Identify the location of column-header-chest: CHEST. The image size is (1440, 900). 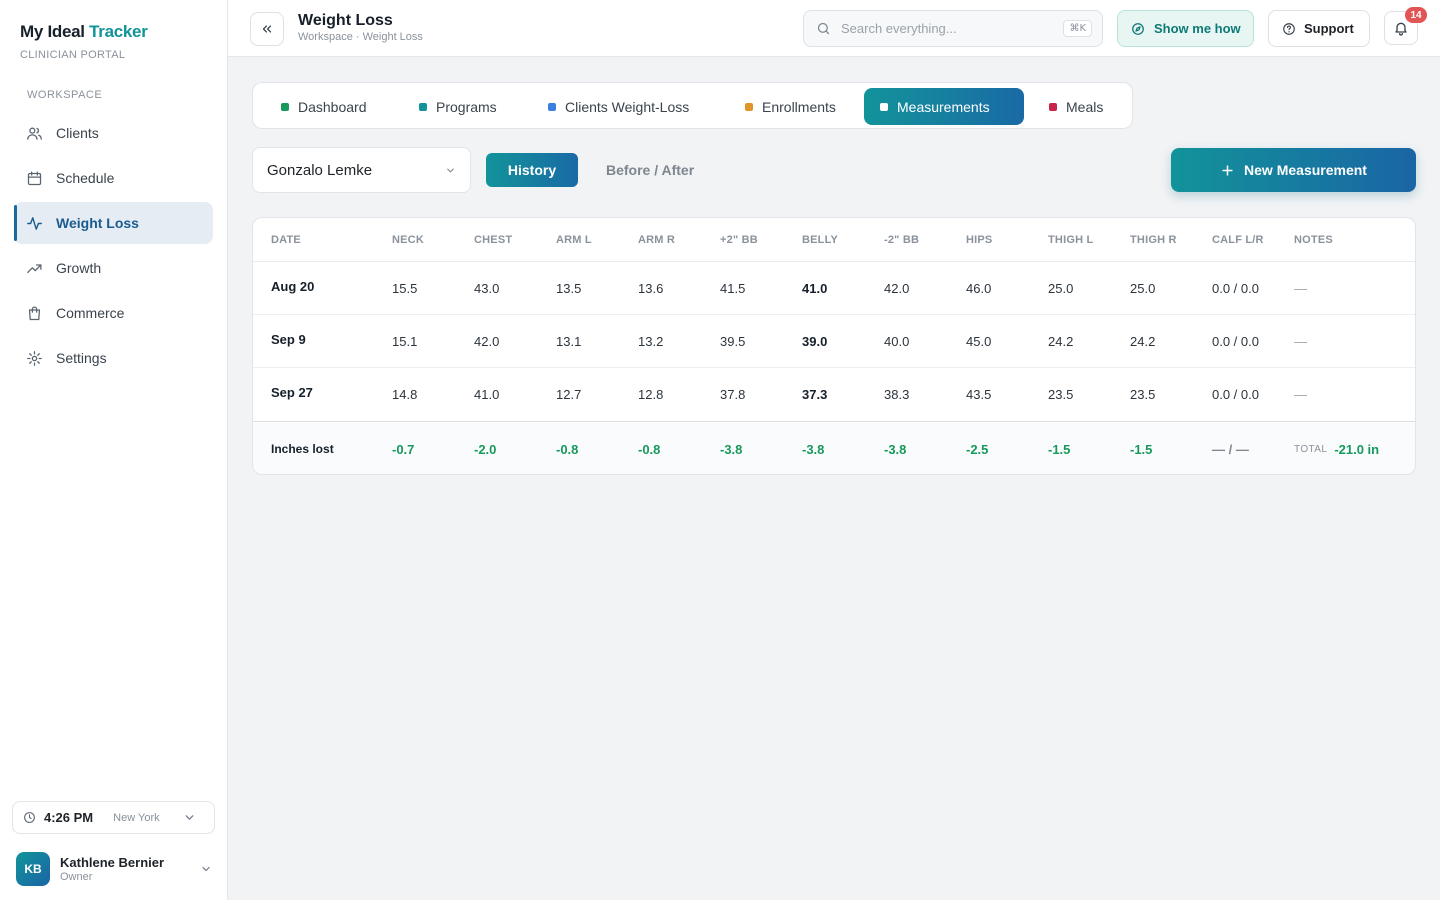
(493, 239).